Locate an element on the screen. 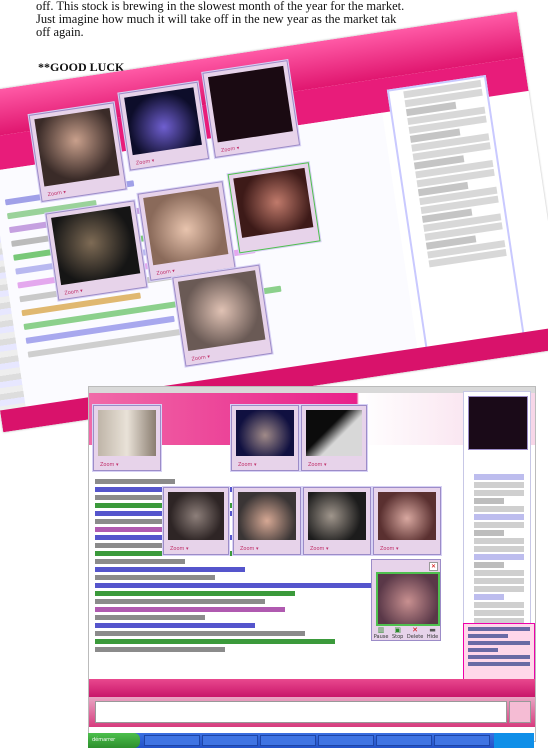 This screenshot has width=548, height=753. hide-icon: ▬ is located at coordinates (432, 629).